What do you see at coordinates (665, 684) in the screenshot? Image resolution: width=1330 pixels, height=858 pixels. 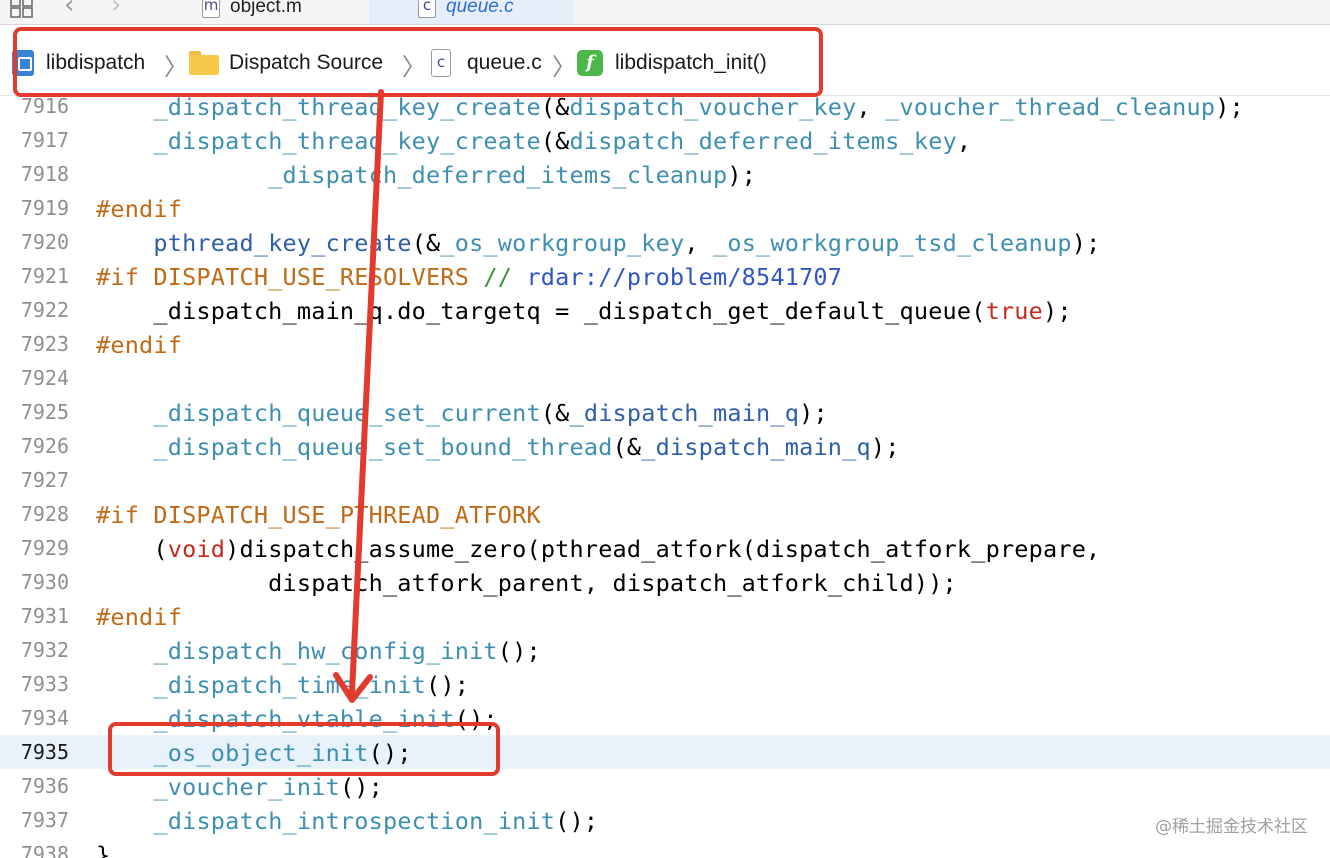 I see `code-line: 7933 _dispatch_time_init();` at bounding box center [665, 684].